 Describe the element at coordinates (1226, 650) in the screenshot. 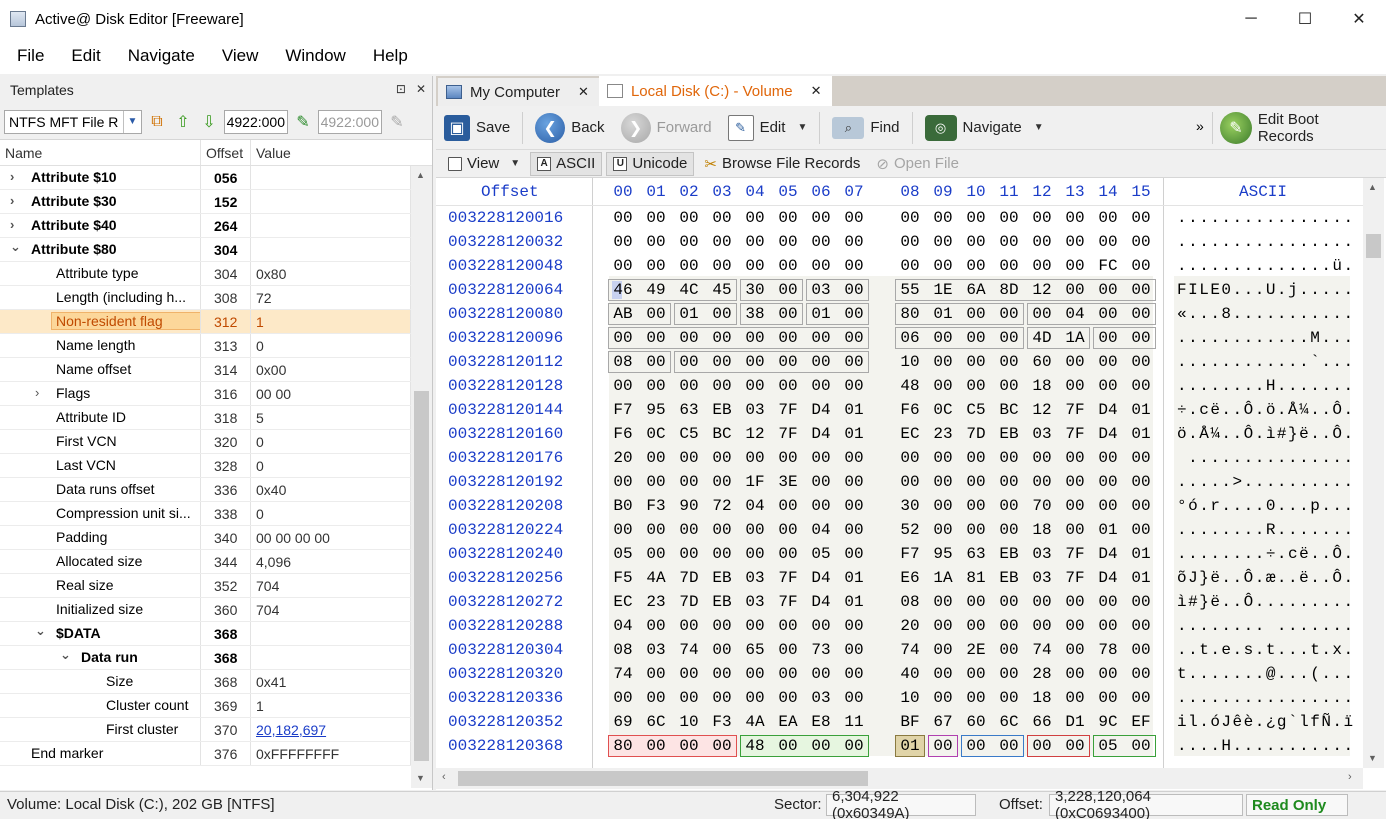

I see `ascii-char: e` at that location.